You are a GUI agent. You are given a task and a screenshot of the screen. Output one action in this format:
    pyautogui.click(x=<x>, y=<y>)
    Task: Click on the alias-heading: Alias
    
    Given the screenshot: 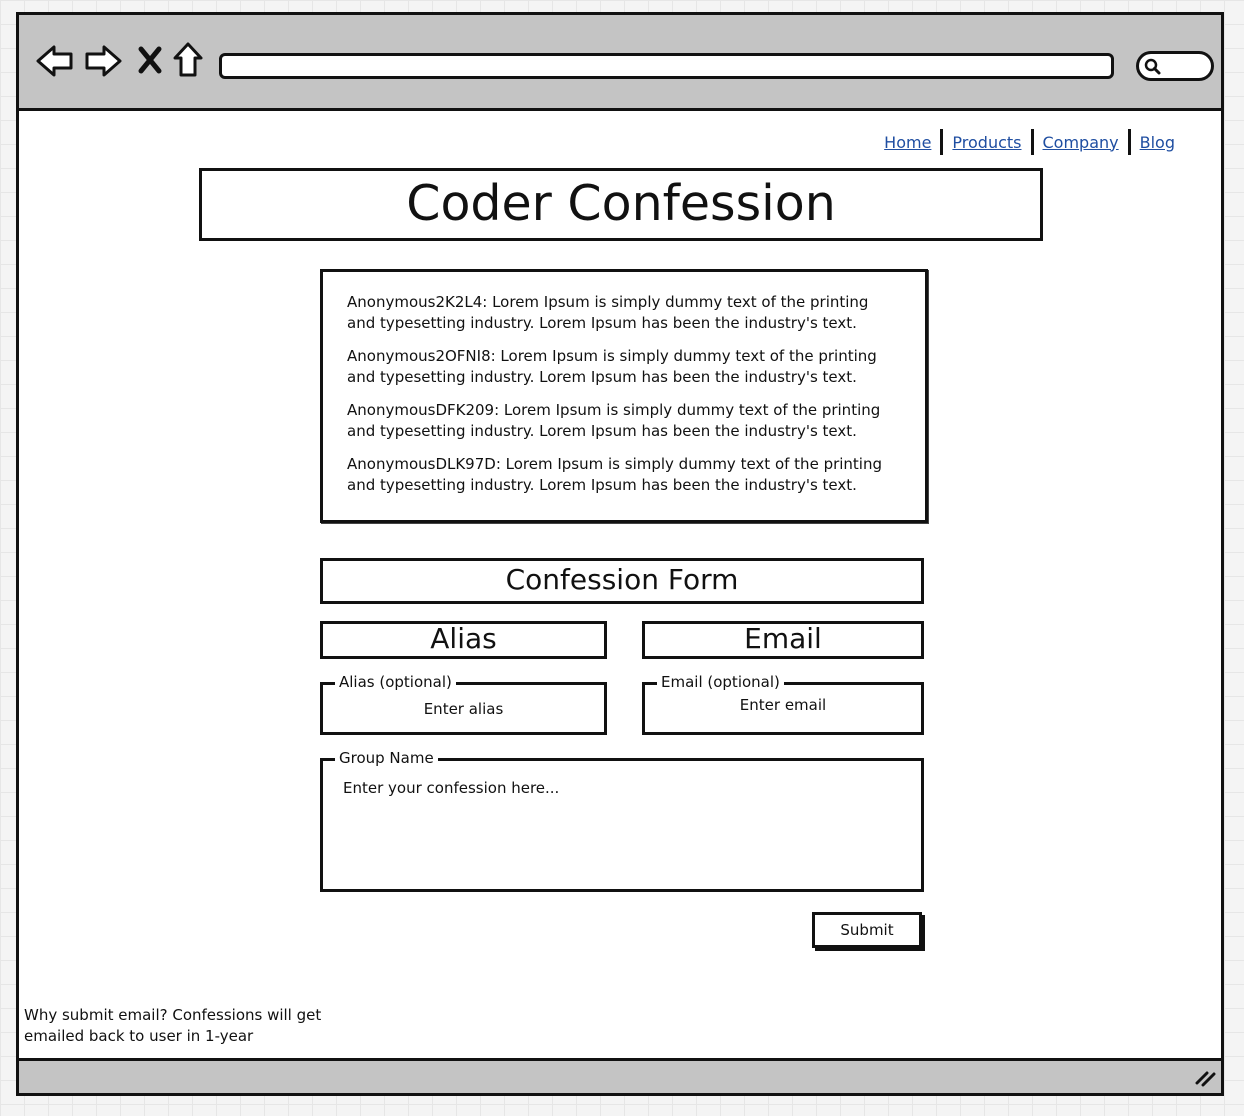 What is the action you would take?
    pyautogui.click(x=463, y=640)
    